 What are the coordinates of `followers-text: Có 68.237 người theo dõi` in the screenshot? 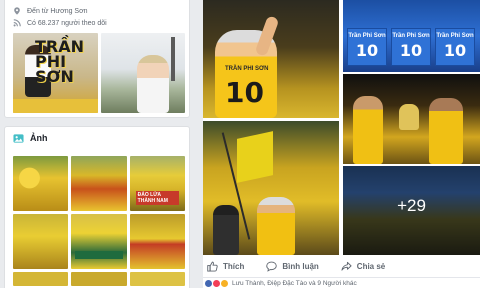 It's located at (67, 23).